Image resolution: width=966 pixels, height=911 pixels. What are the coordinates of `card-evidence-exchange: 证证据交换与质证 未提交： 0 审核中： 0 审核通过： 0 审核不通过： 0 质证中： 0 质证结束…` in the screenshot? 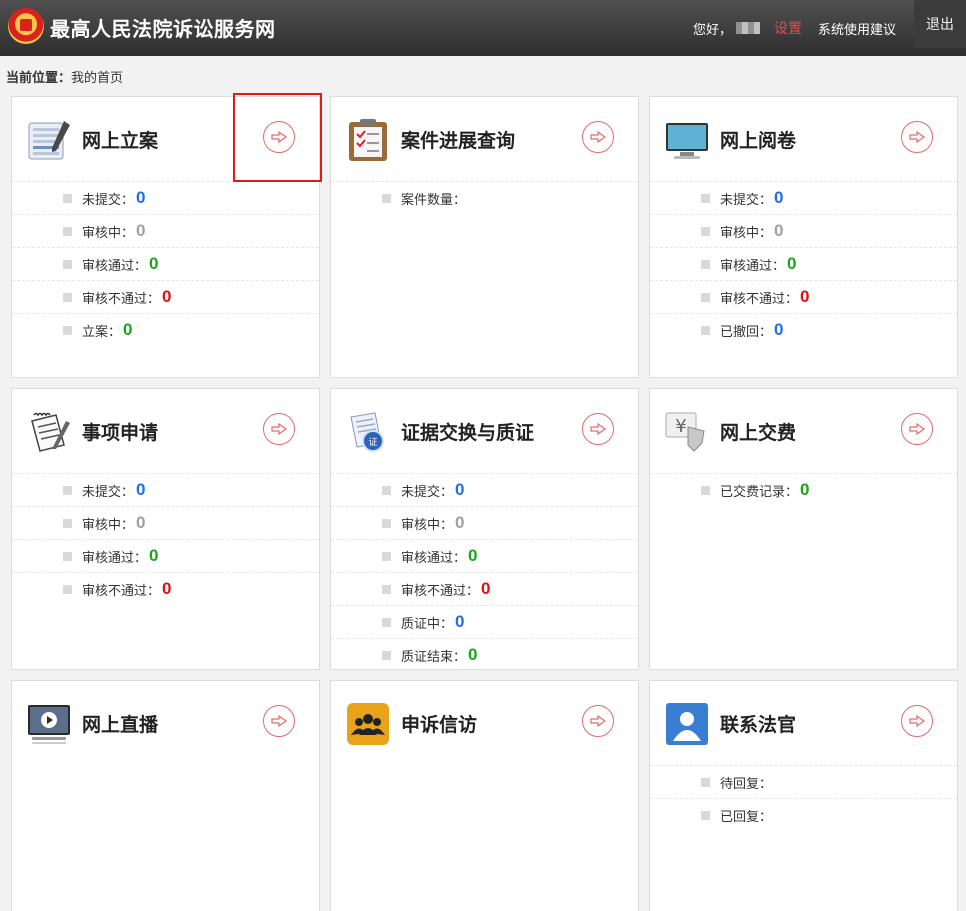 It's located at (484, 529).